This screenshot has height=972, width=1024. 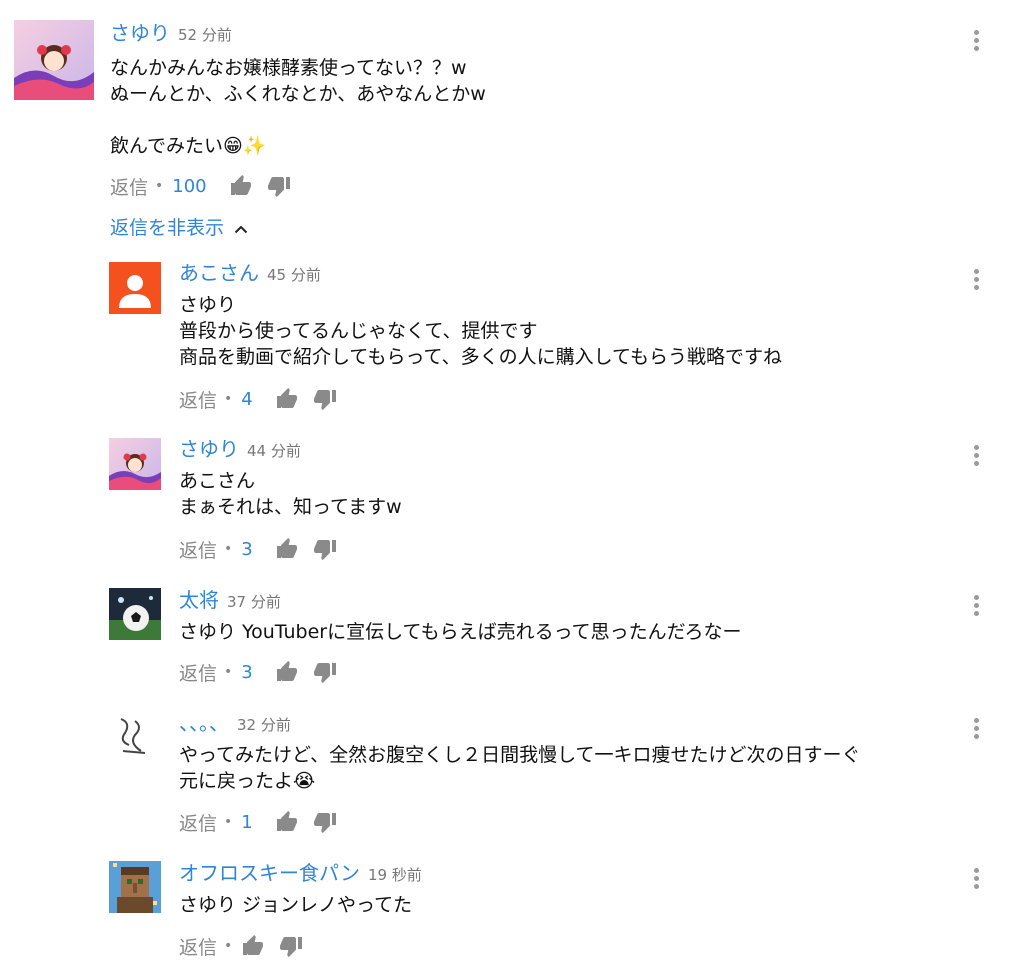 I want to click on hide-replies-label: 返信を非表示, so click(x=167, y=228).